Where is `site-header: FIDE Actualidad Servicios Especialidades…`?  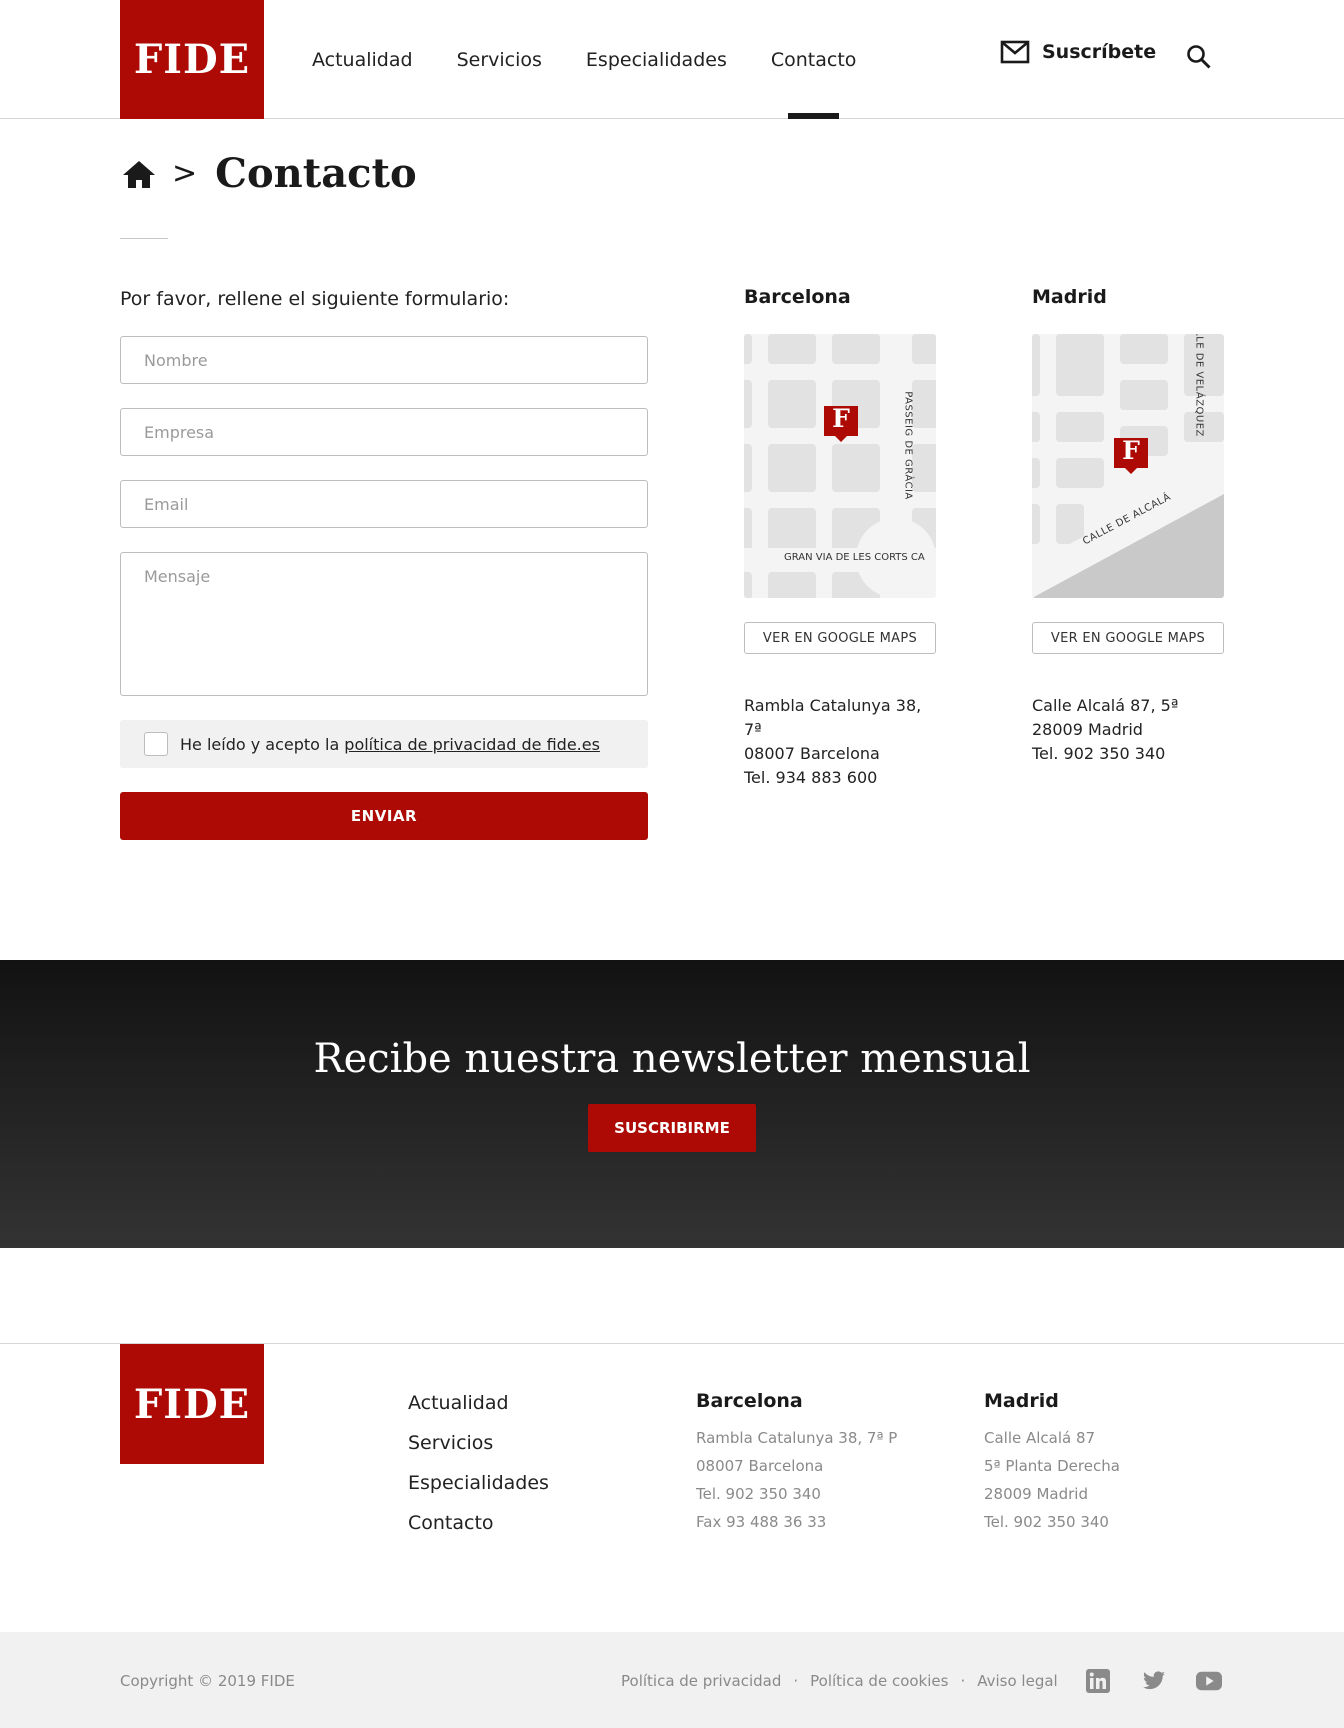 site-header: FIDE Actualidad Servicios Especialidades… is located at coordinates (672, 59).